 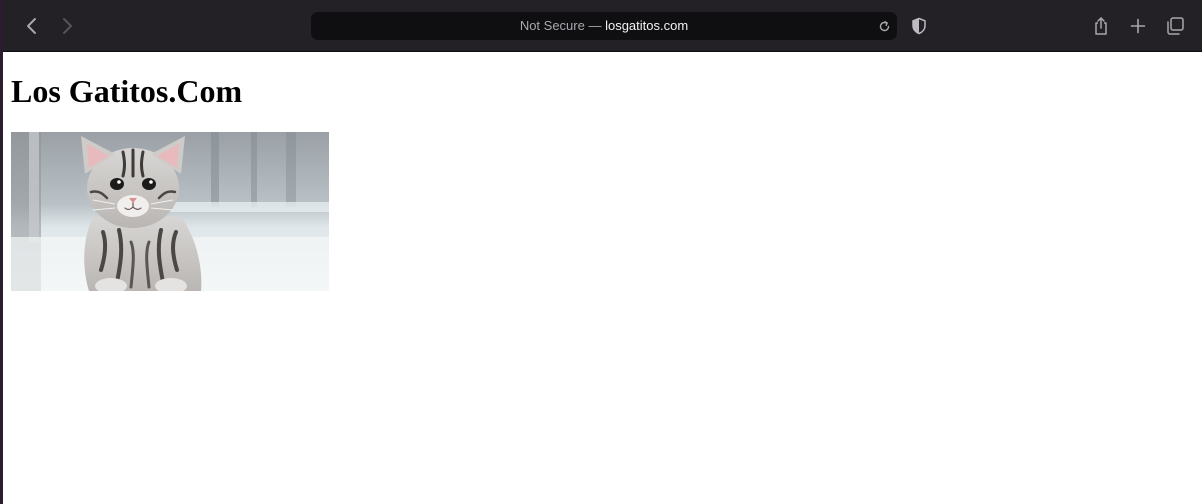 I want to click on kitten-photo, so click(x=170, y=211).